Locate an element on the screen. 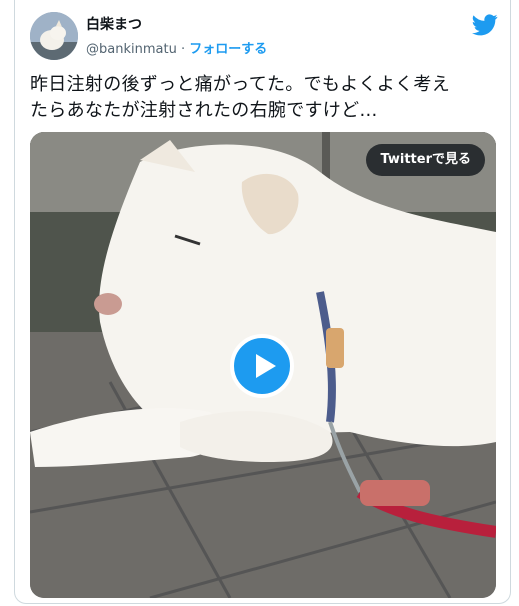 This screenshot has height=606, width=519. display-name: 白柴まつ is located at coordinates (114, 24).